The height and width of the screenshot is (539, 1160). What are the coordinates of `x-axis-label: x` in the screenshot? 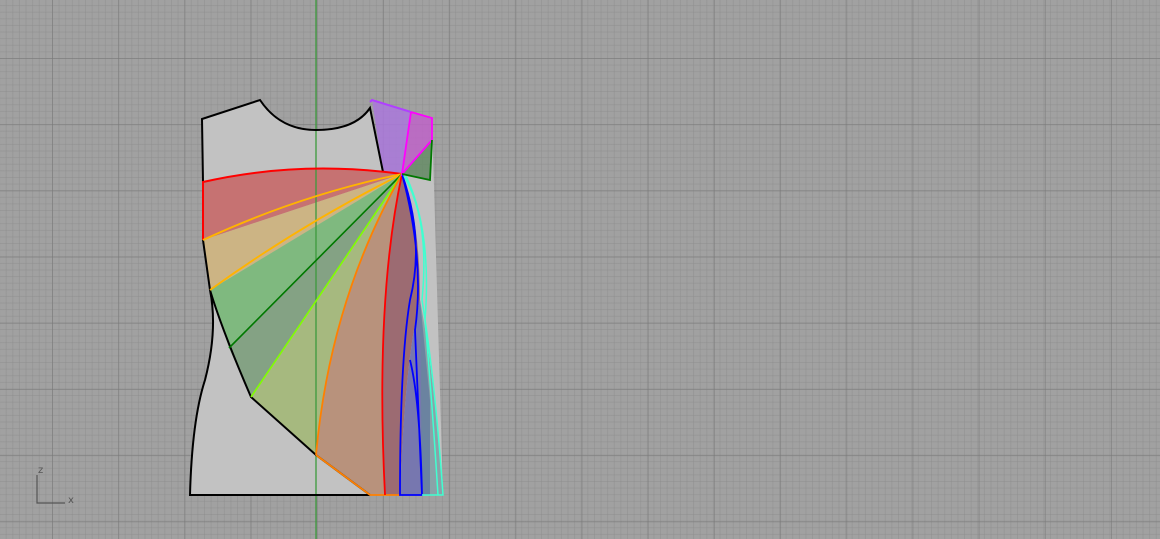 It's located at (71, 500).